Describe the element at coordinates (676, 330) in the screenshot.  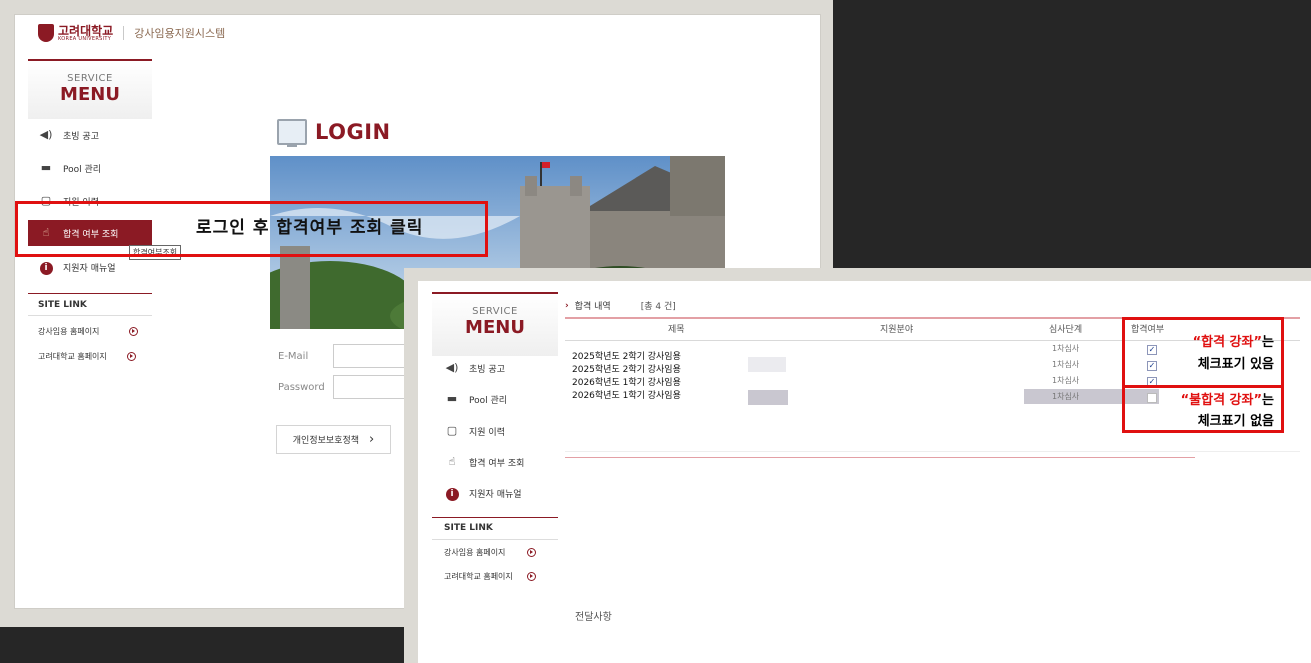
I see `column-header-title: 제목` at that location.